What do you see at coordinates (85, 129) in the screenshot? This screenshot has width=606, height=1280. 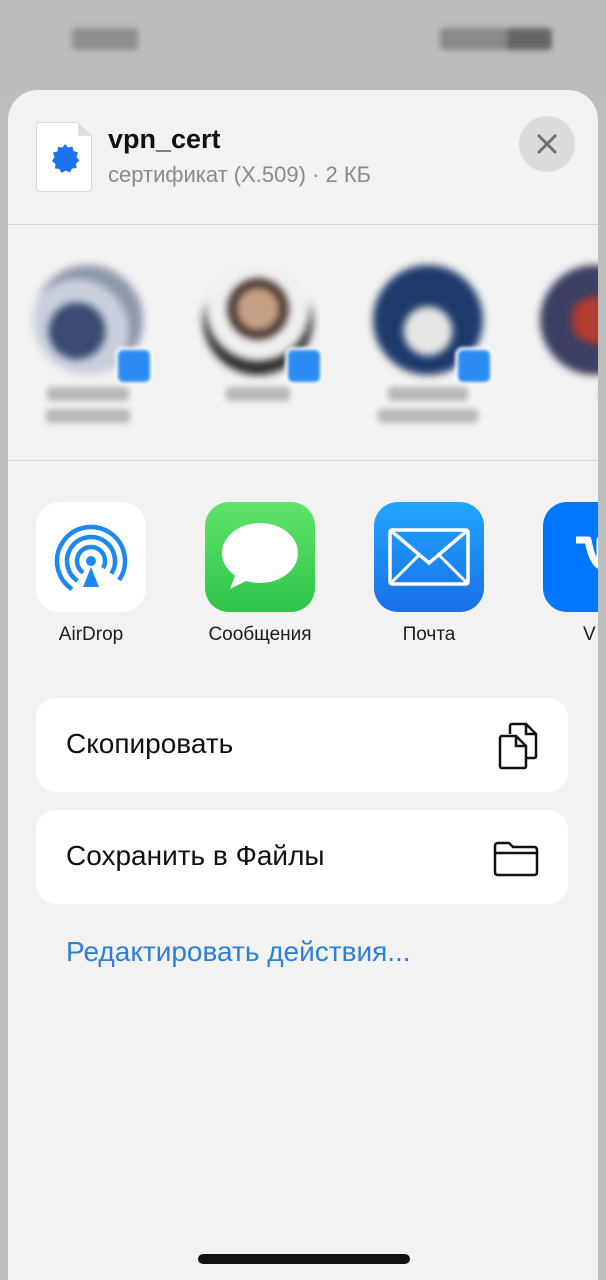 I see `file-corner` at bounding box center [85, 129].